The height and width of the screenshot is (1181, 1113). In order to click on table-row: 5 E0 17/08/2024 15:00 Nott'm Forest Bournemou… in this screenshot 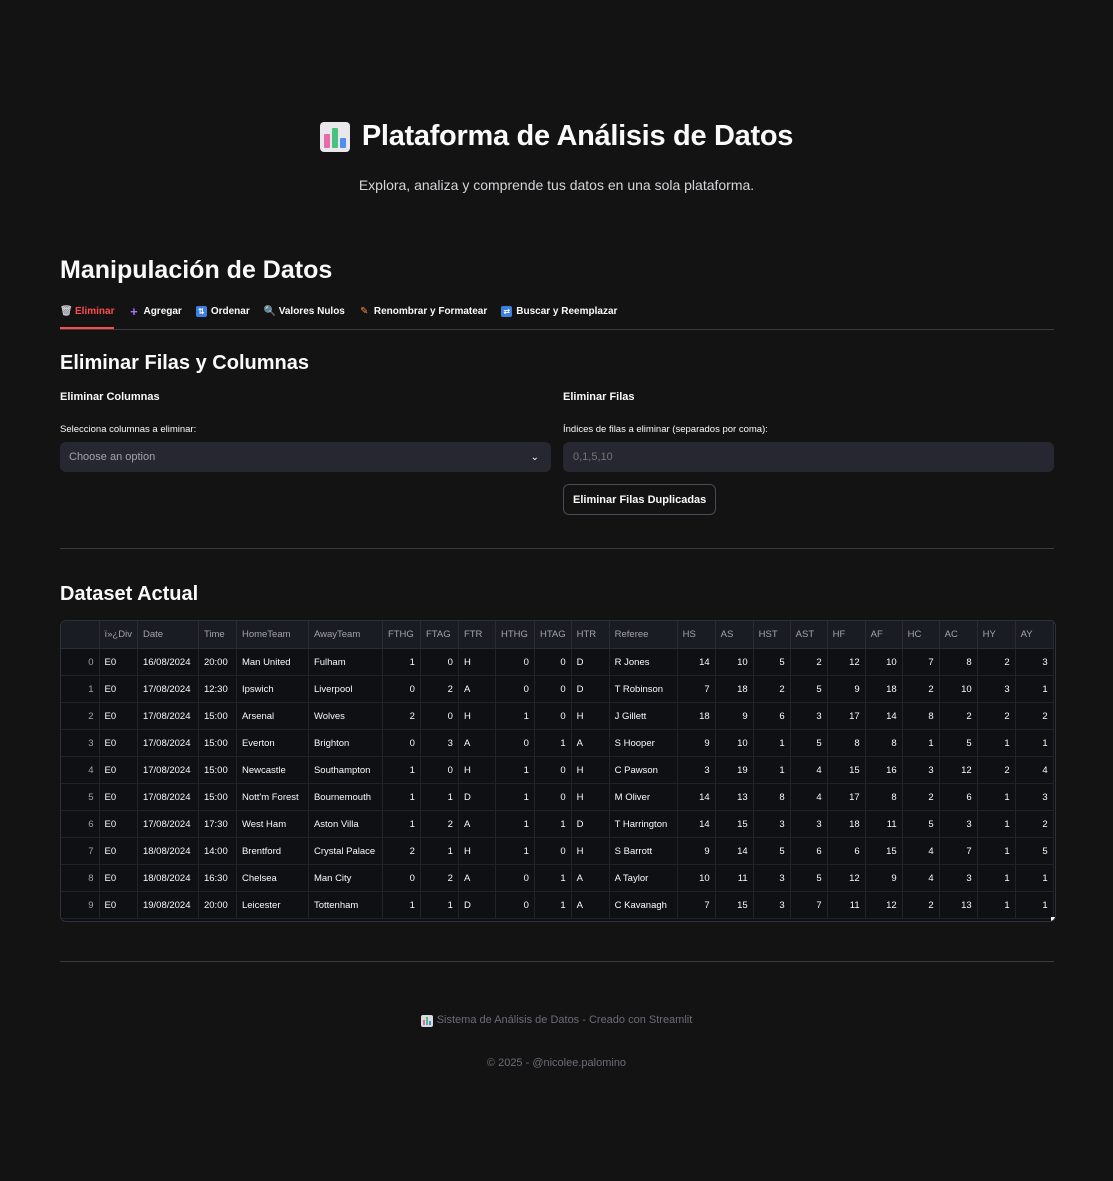, I will do `click(557, 797)`.